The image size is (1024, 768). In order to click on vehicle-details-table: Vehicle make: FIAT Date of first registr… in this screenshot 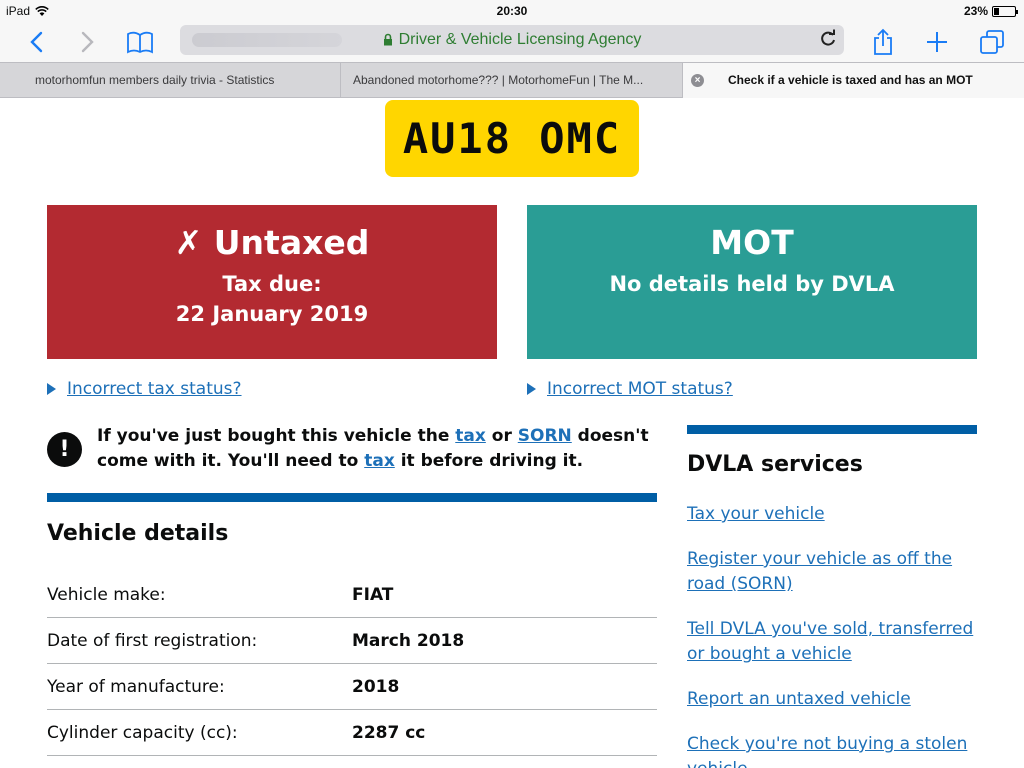, I will do `click(352, 664)`.